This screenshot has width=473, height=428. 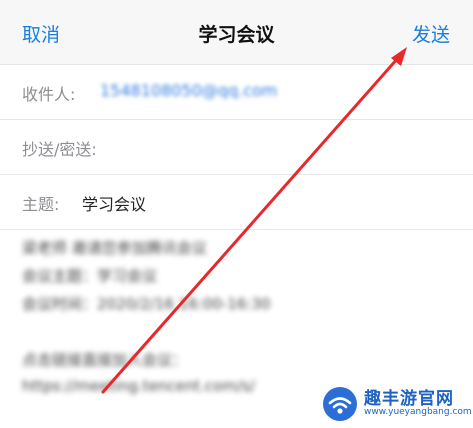 What do you see at coordinates (49, 94) in the screenshot?
I see `recipient-label: 收件人:` at bounding box center [49, 94].